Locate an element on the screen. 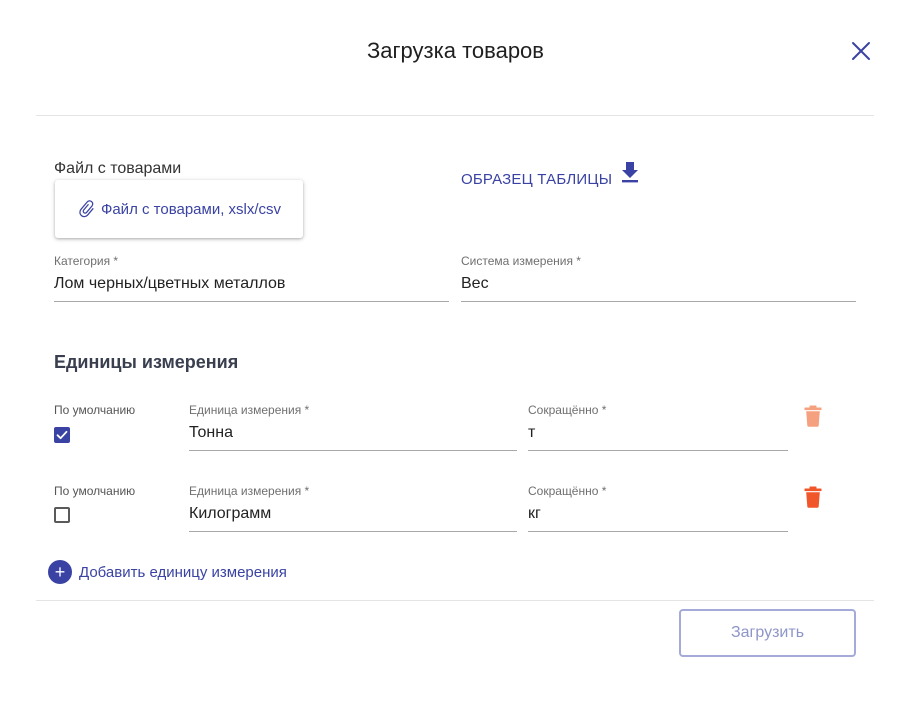  unit-short-field: Сокращённо * т is located at coordinates (658, 427).